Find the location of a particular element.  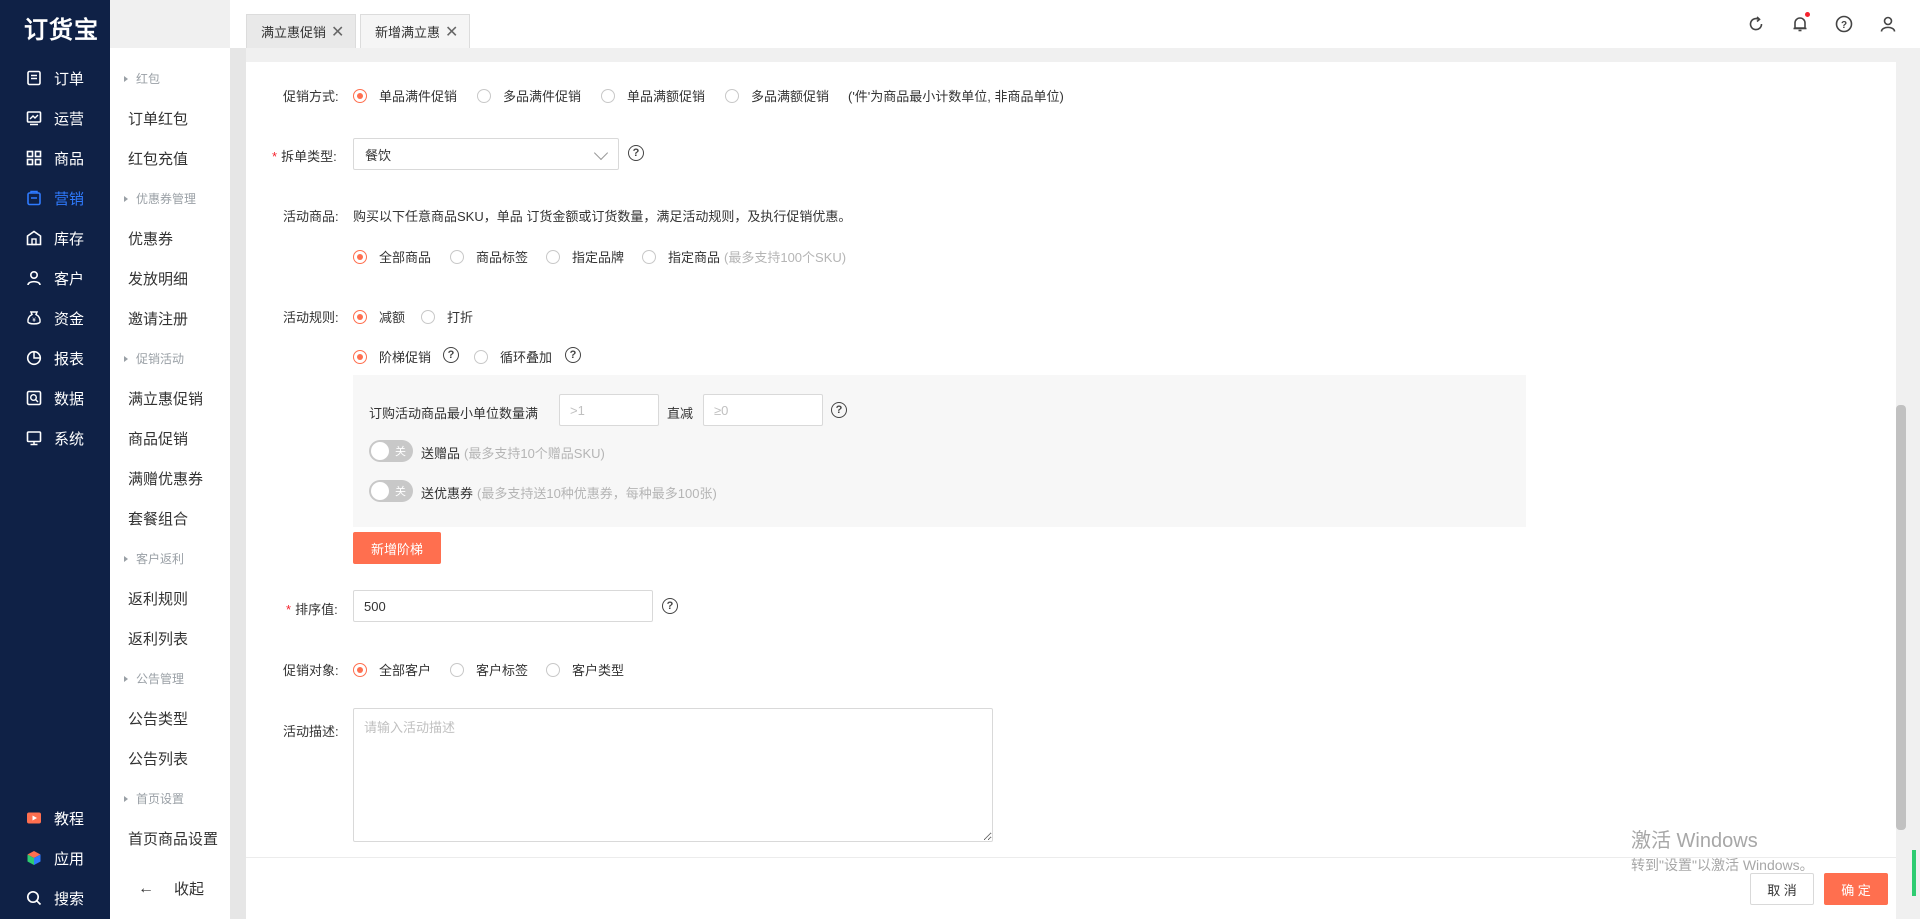

tier-quantity-input is located at coordinates (609, 410).